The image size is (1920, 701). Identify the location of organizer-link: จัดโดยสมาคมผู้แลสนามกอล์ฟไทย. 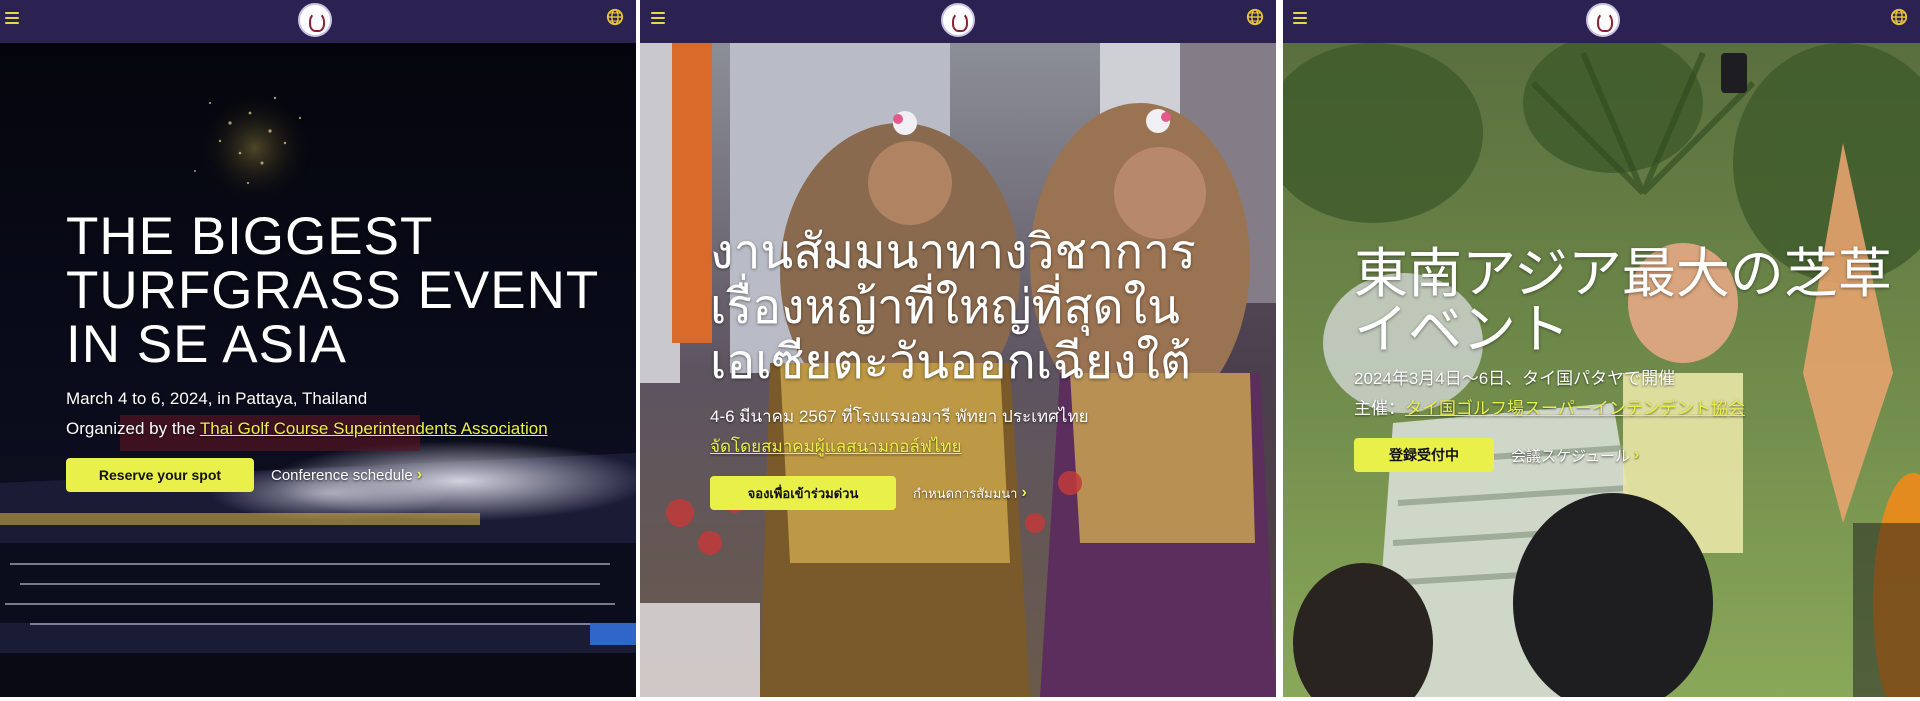
(836, 446).